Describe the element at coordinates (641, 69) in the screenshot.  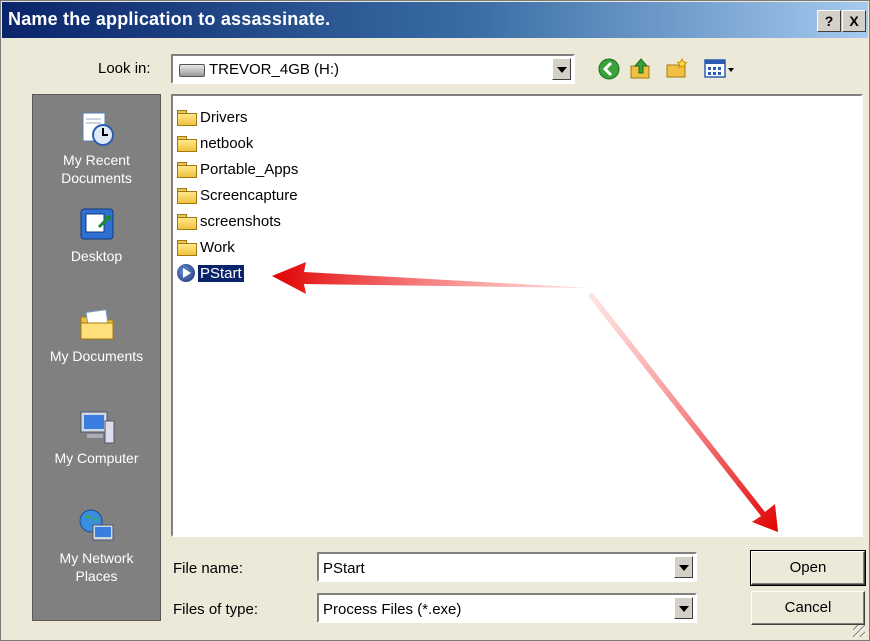
I see `up-folder-icon` at that location.